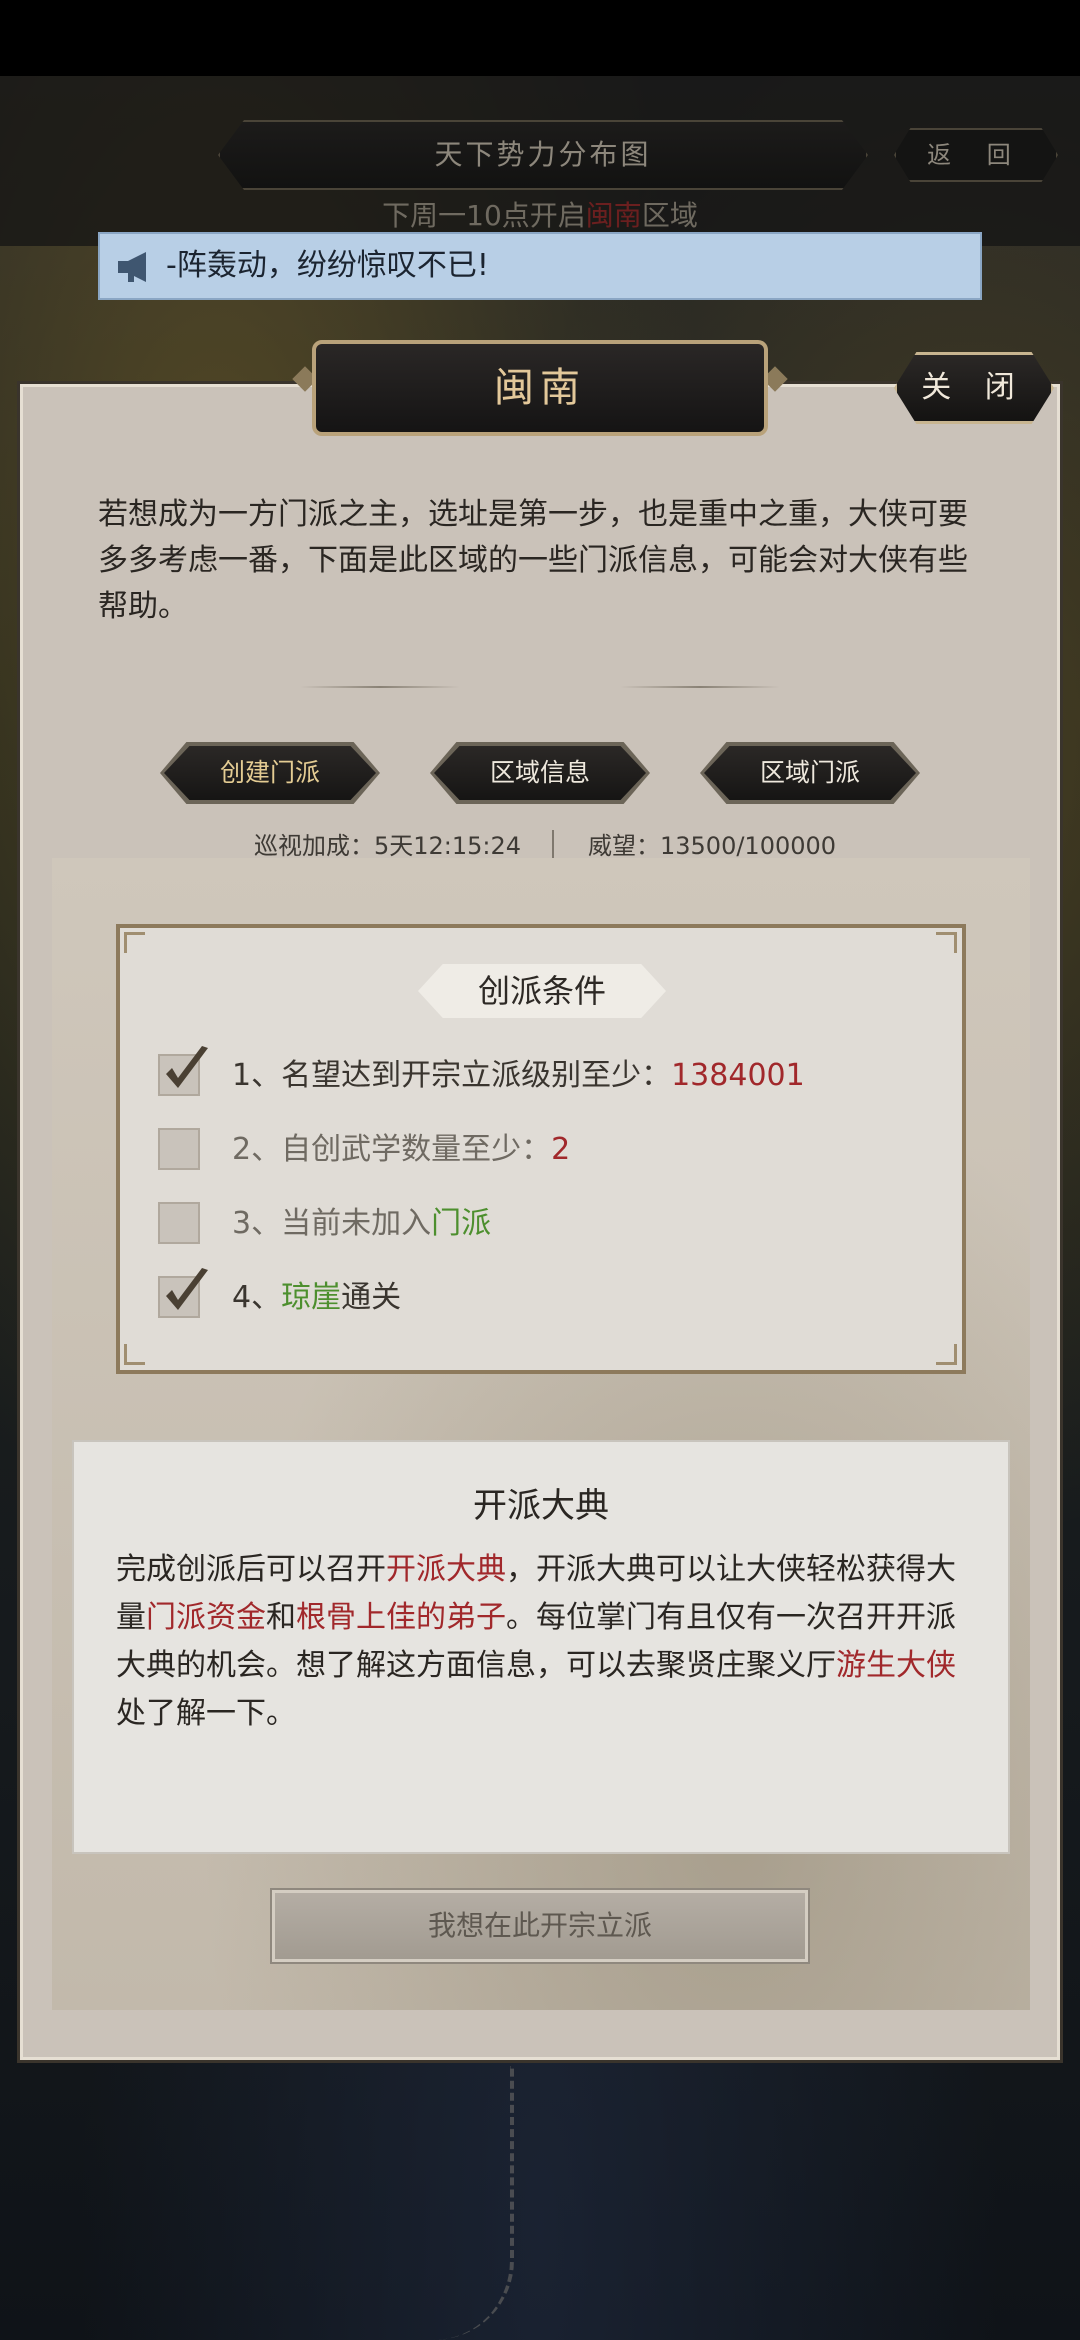 This screenshot has height=2340, width=1080. I want to click on map-route-line, so click(472, 2203).